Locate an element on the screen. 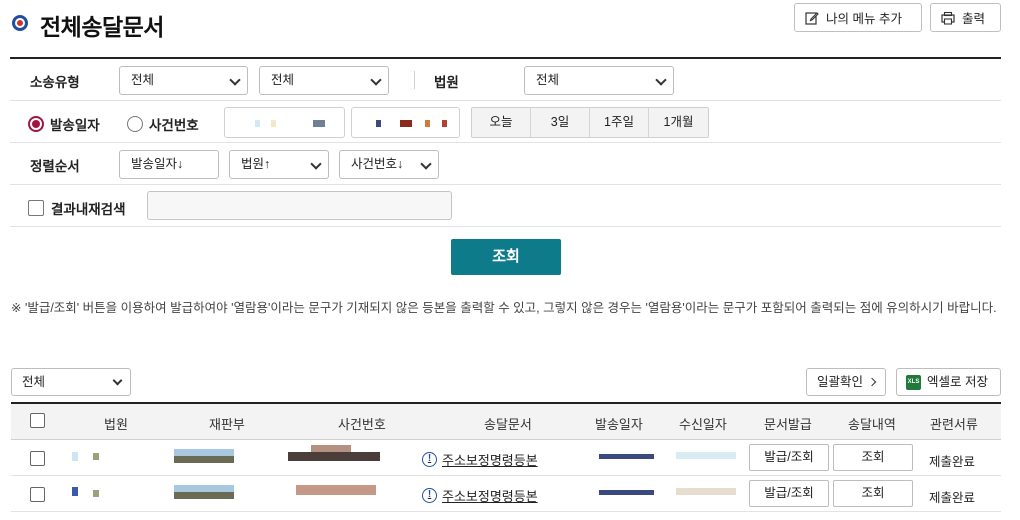  sort-select-1: 발송일자↓ is located at coordinates (169, 164).